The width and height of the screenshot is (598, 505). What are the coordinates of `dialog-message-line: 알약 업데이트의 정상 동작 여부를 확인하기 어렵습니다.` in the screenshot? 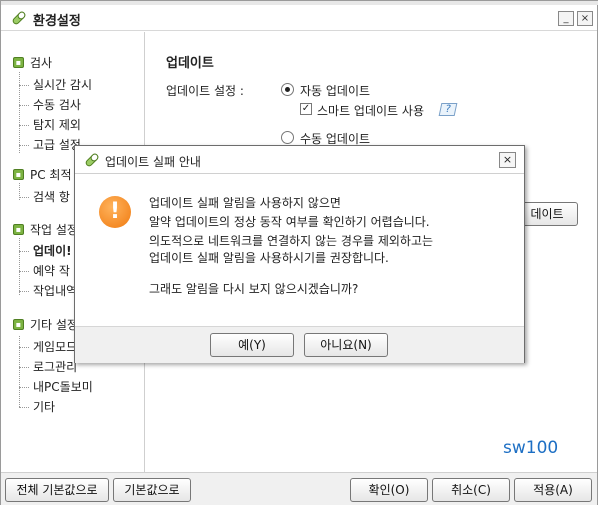 It's located at (289, 222).